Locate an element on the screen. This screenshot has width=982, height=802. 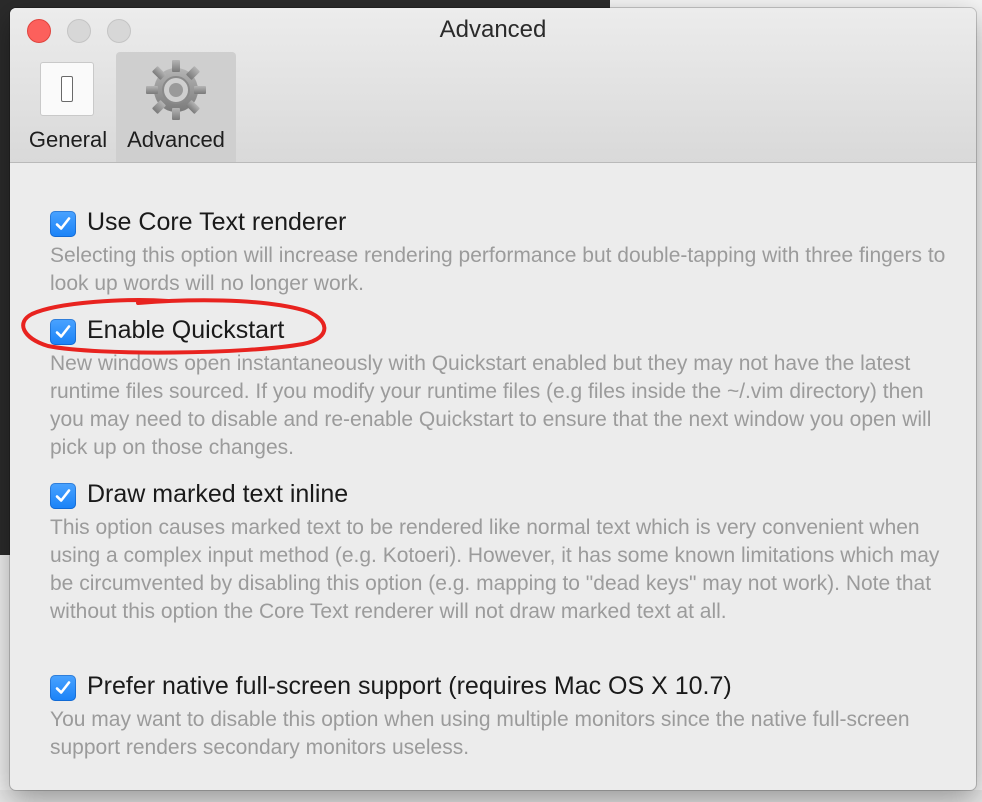
background-window-bottom is located at coordinates (491, 796).